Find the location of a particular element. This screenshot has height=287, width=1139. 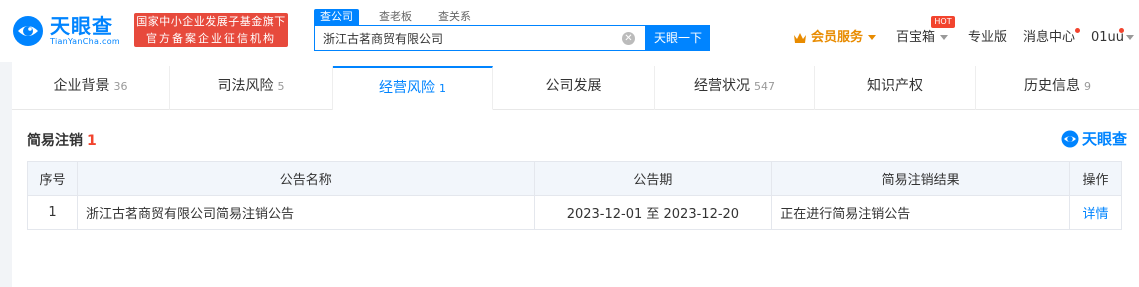

details-link: 详情 is located at coordinates (1095, 212).